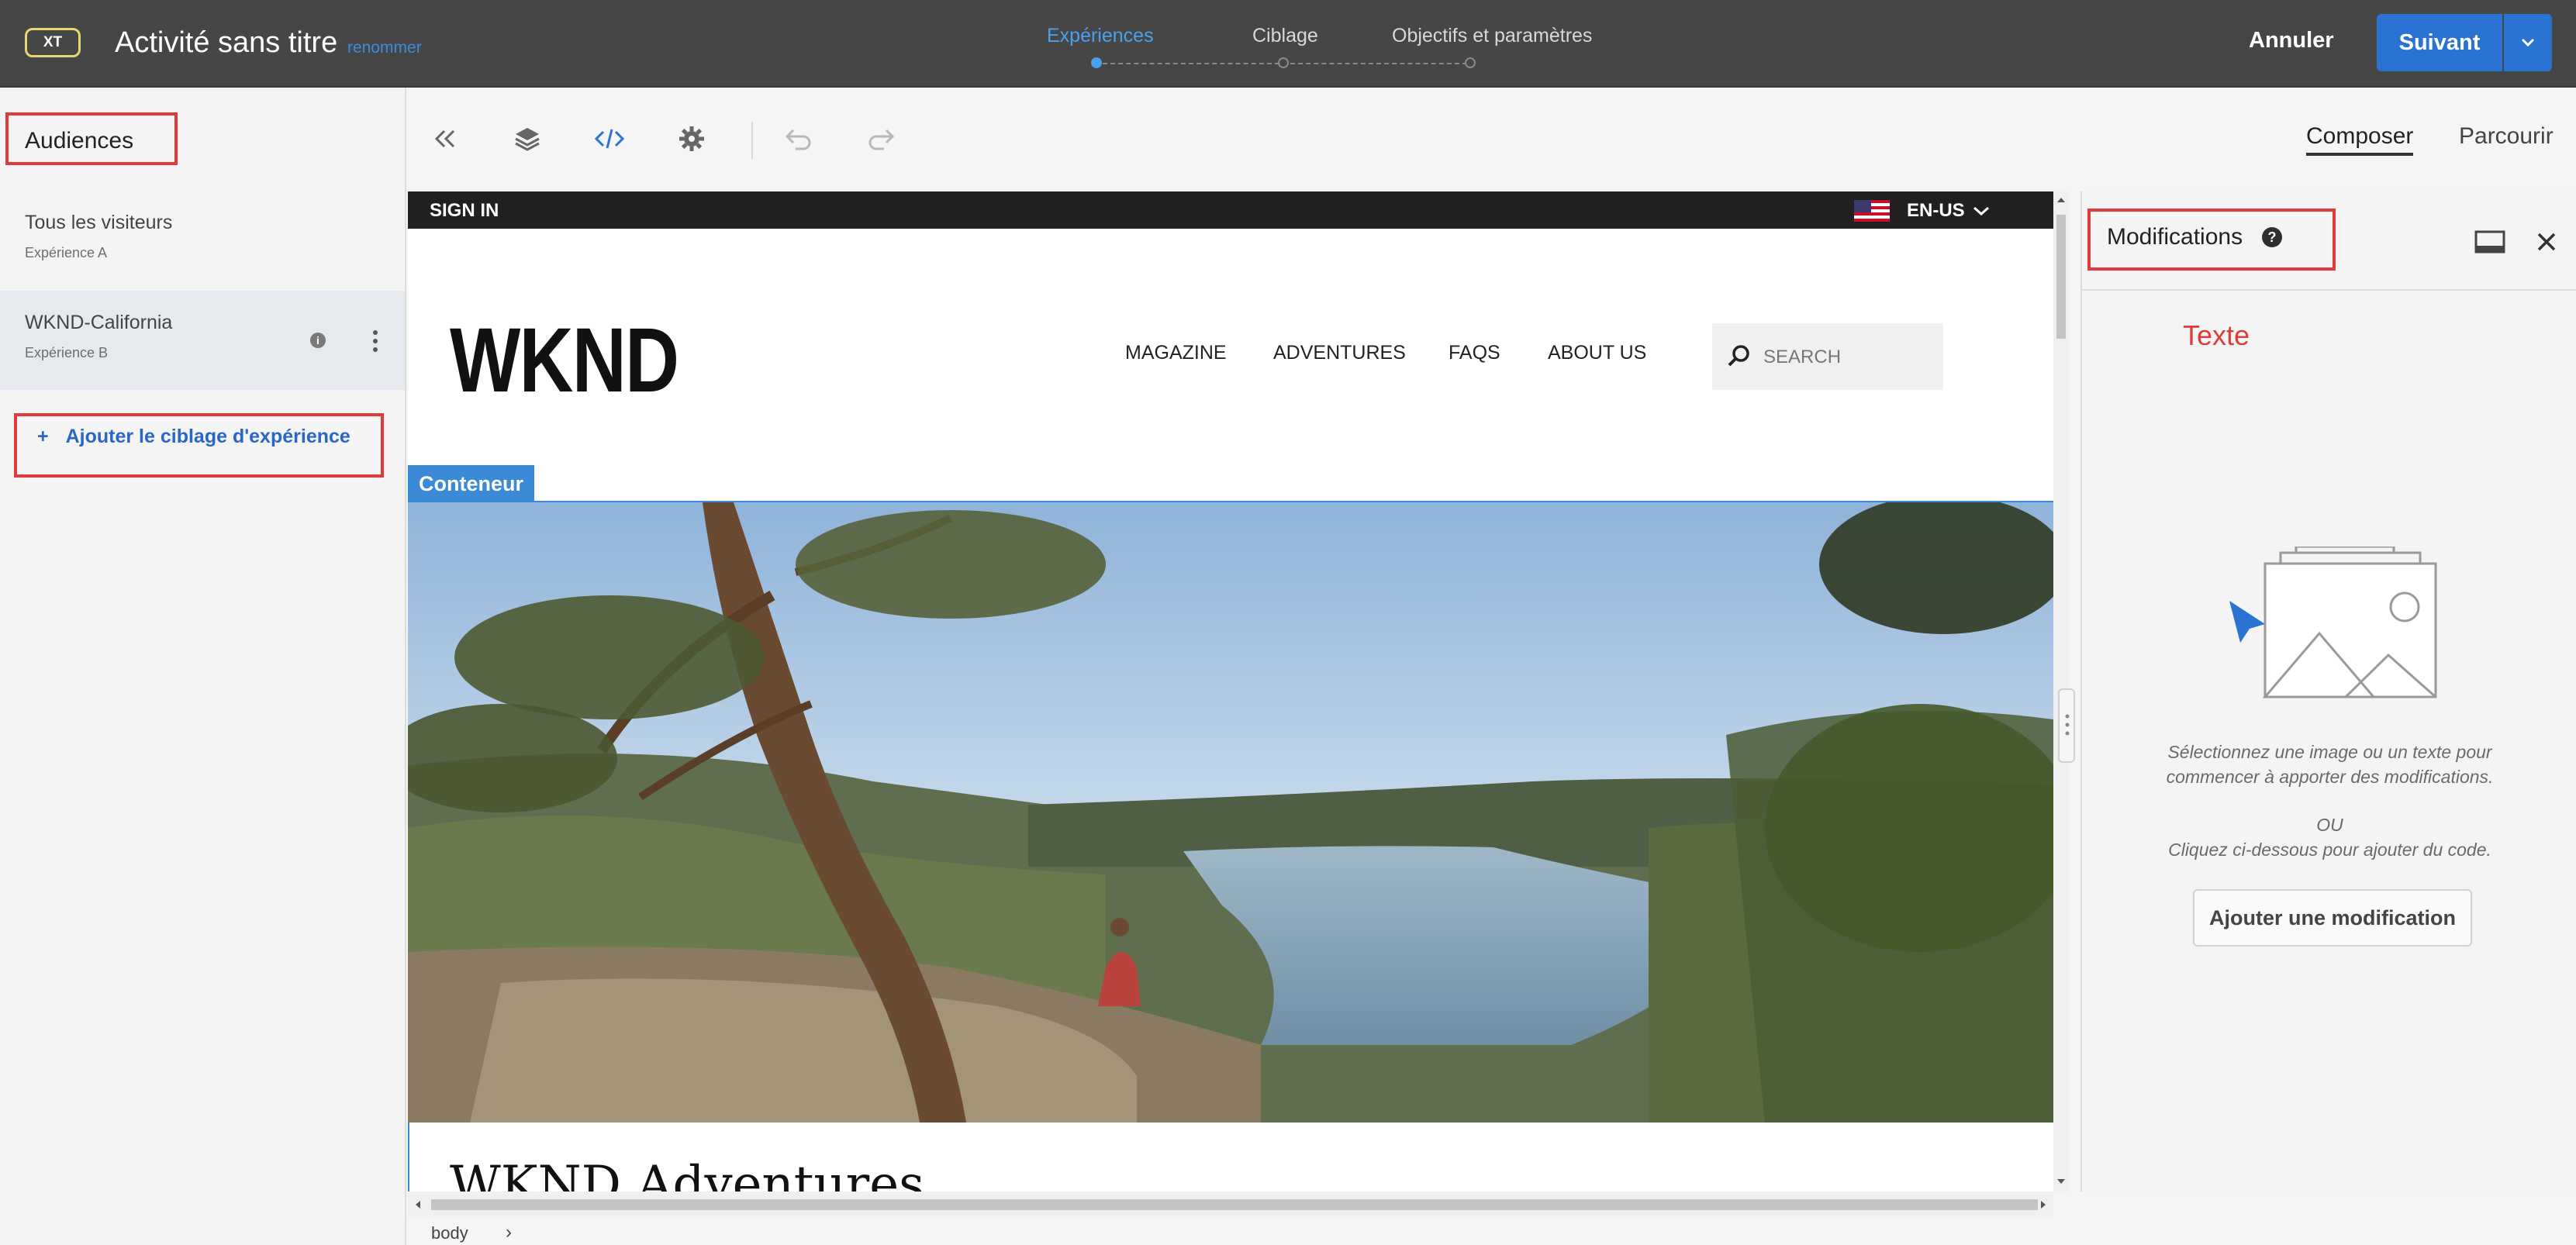 This screenshot has height=1245, width=2576. I want to click on audience-experience: Expérience A, so click(66, 252).